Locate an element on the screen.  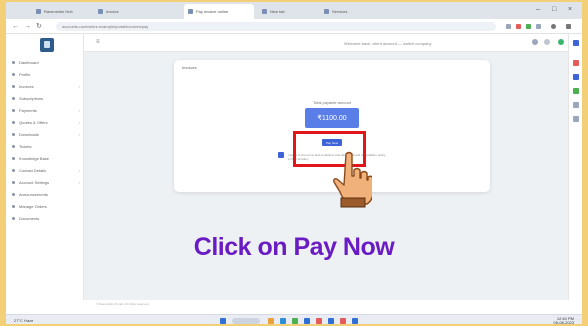
sidebar-item-label: Profile is located at coordinates (25, 74).